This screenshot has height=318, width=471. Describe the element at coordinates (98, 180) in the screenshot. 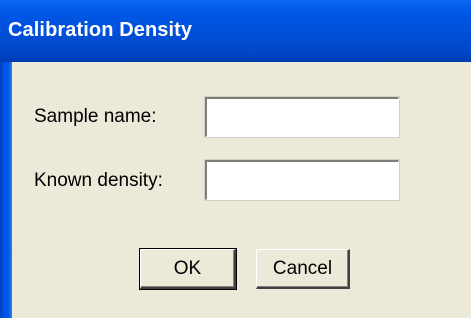

I see `known-density-label: Known density:` at that location.